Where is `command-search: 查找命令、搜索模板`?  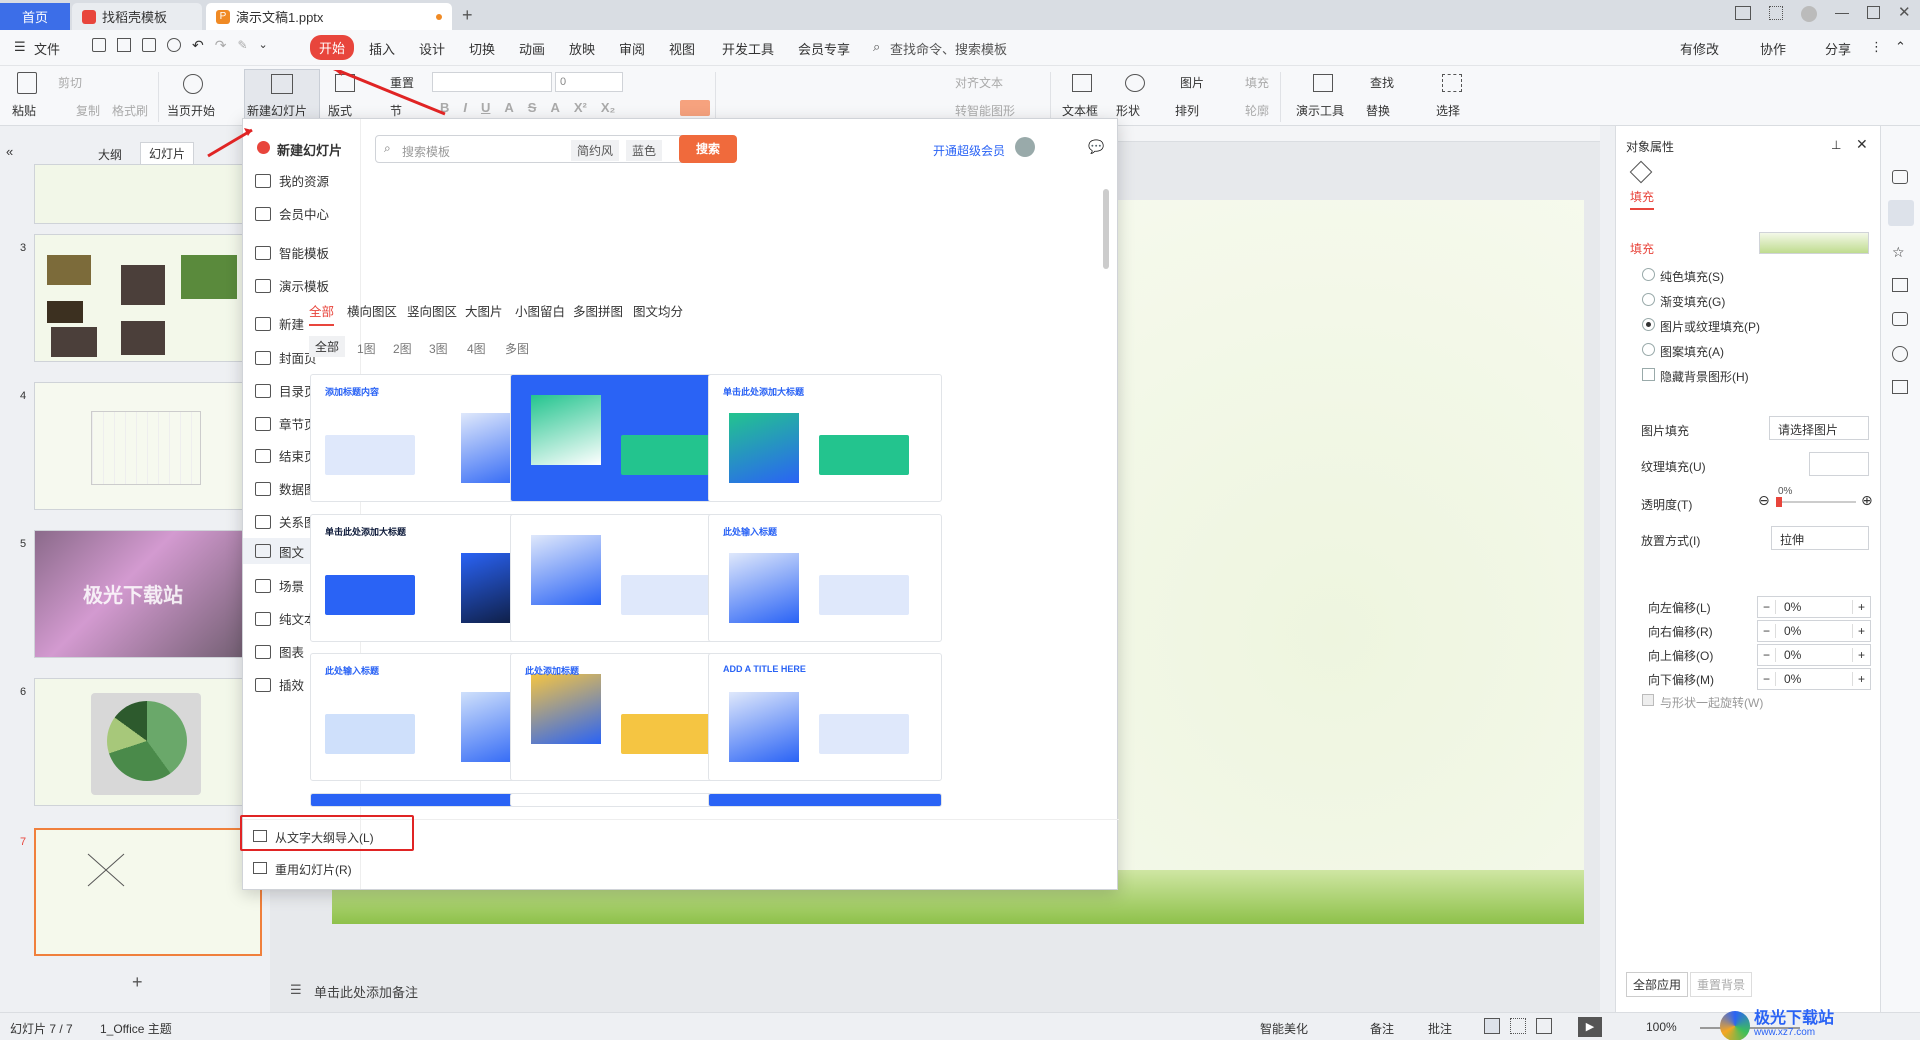
command-search: 查找命令、搜索模板 is located at coordinates (948, 48).